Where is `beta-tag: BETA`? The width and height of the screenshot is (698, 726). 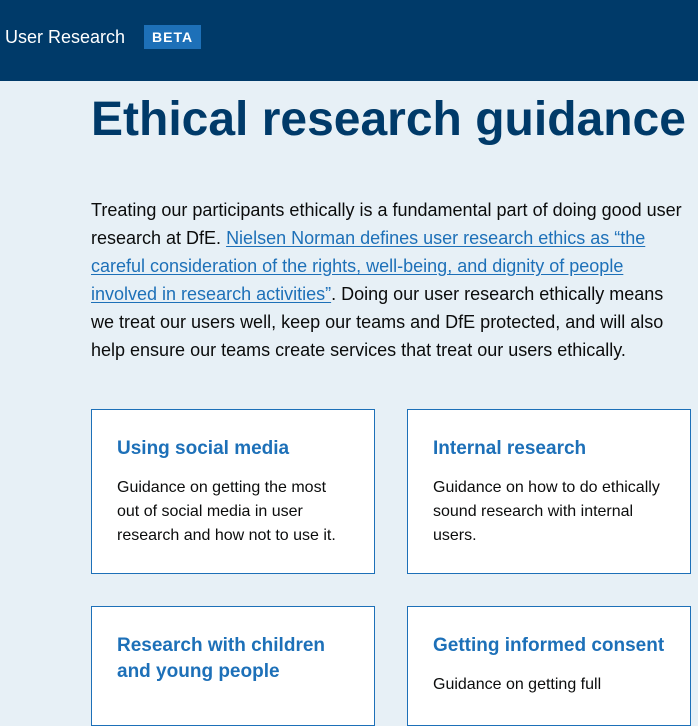
beta-tag: BETA is located at coordinates (173, 37).